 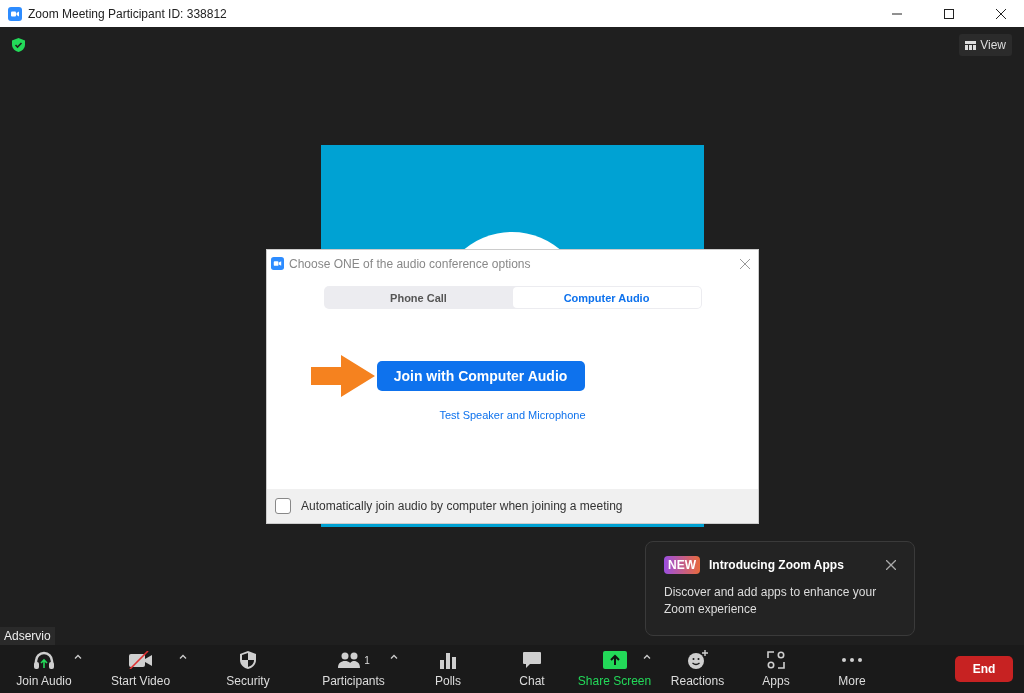 What do you see at coordinates (480, 376) in the screenshot?
I see `join-audio-button: Join with Computer Audio` at bounding box center [480, 376].